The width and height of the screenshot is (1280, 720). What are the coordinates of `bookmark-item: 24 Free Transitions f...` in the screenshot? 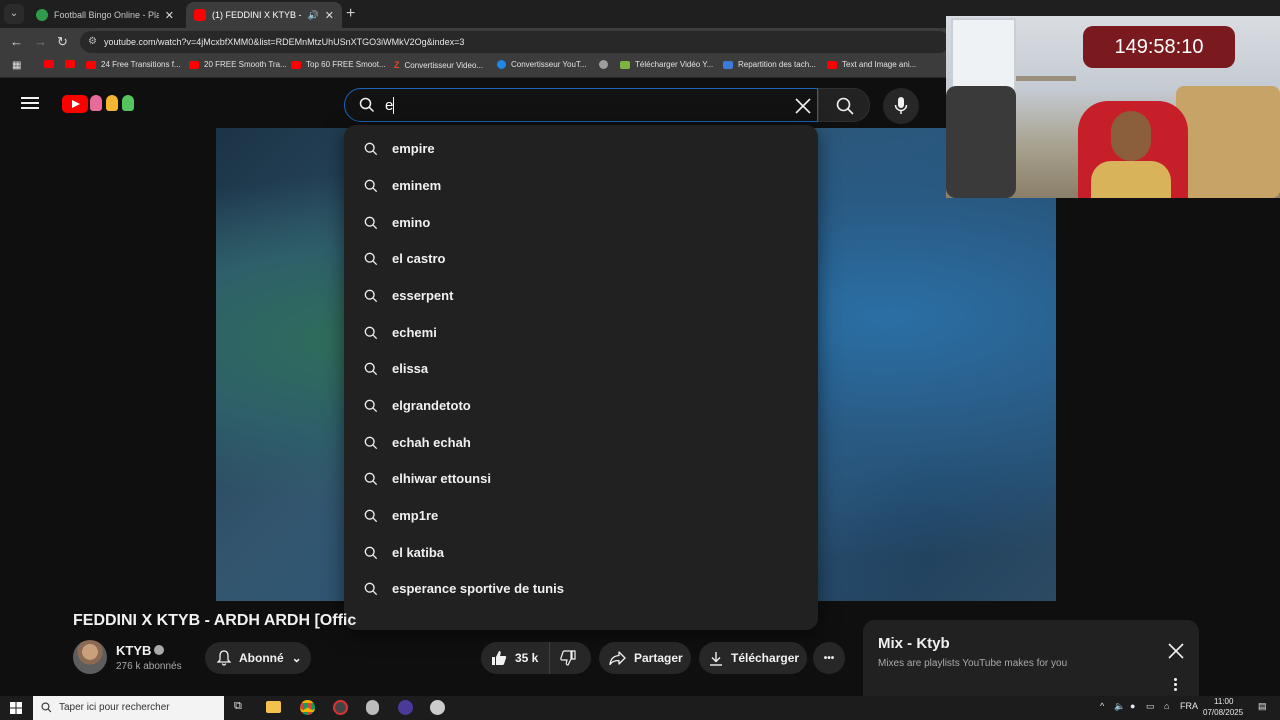 It's located at (133, 64).